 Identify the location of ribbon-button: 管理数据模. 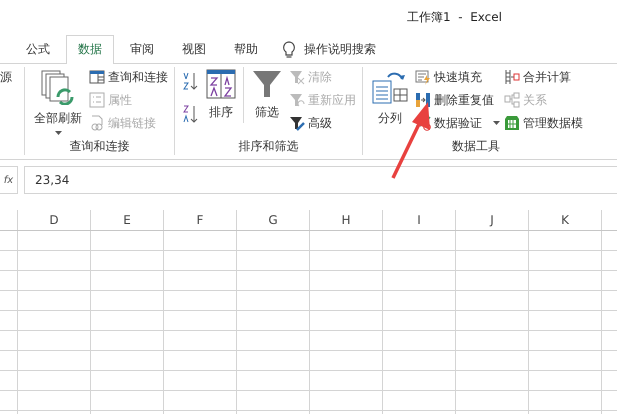
(543, 123).